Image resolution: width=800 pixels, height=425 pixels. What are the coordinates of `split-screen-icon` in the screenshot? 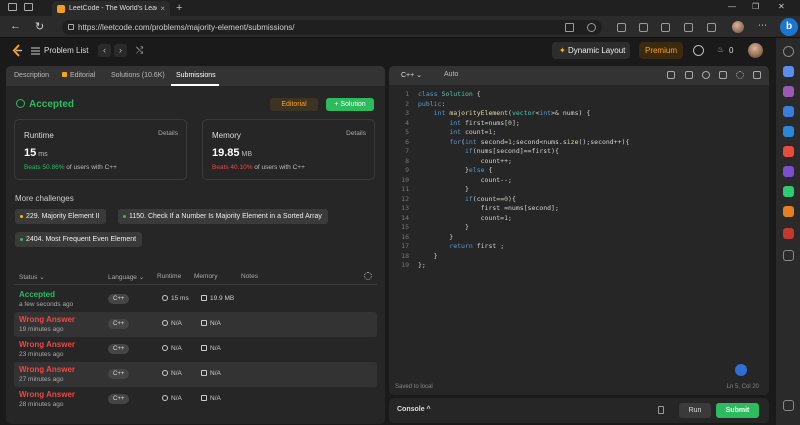 It's located at (643, 27).